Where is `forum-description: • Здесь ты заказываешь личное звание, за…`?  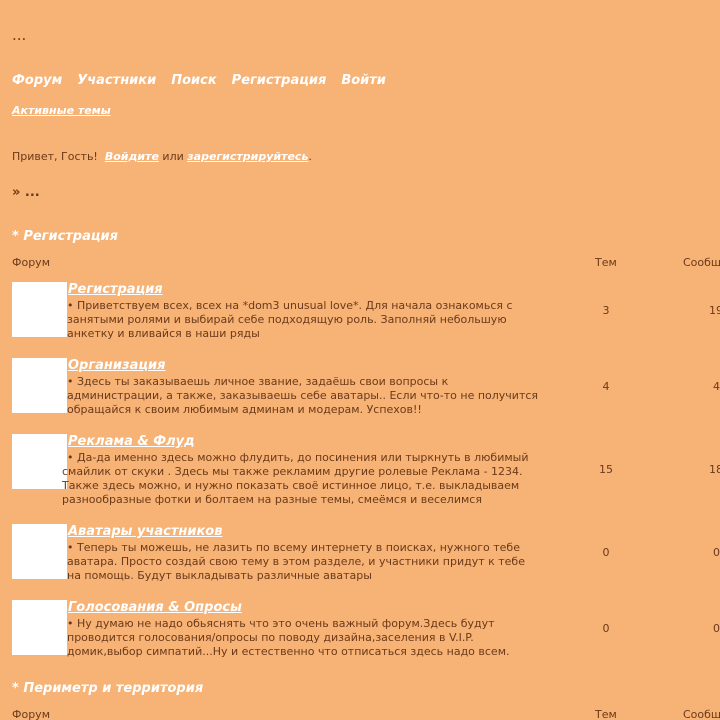
forum-description: • Здесь ты заказываешь личное звание, за… is located at coordinates (303, 395).